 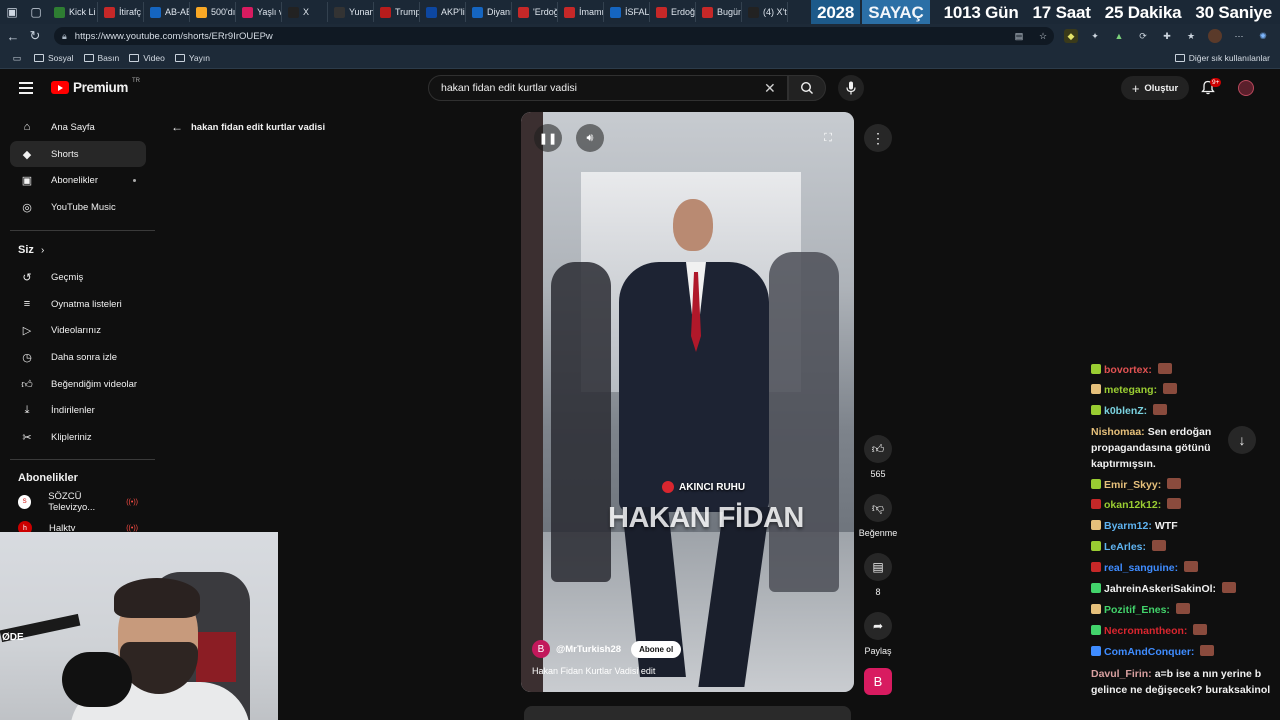 I want to click on extension-icon: ◆, so click(x=1071, y=36).